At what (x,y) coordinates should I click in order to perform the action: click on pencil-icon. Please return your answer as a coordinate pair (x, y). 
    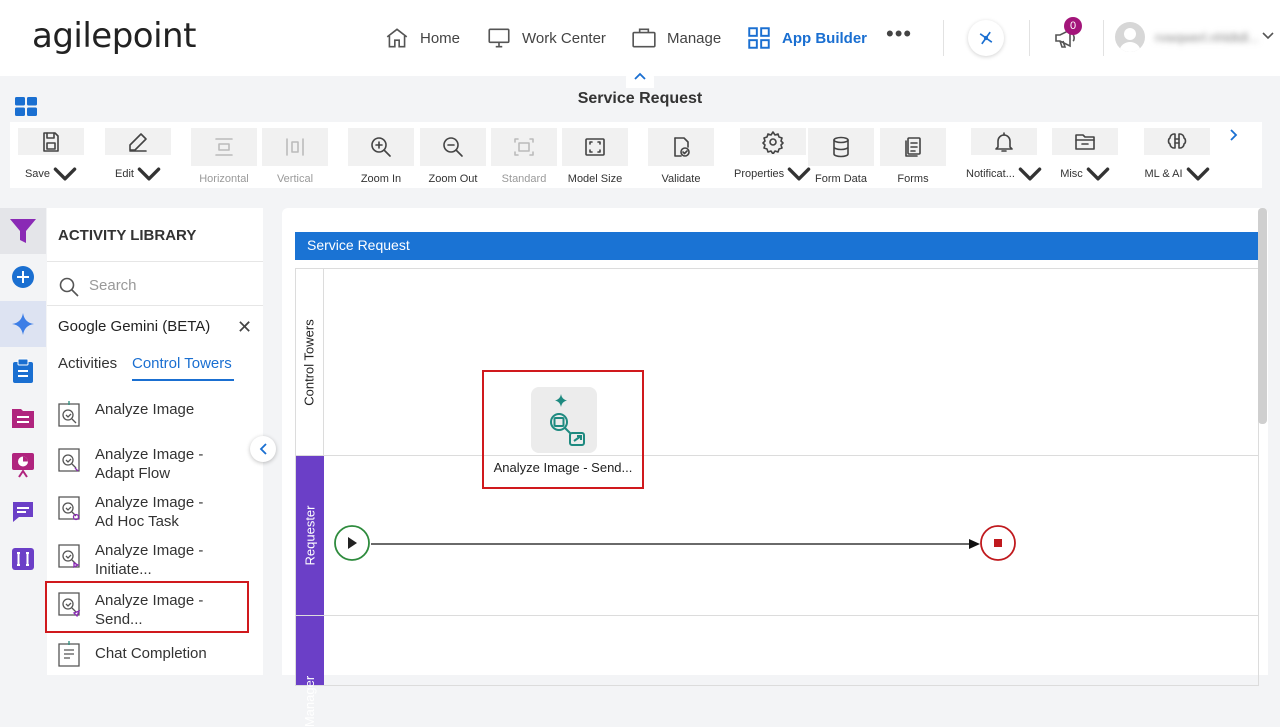
    Looking at the image, I should click on (138, 142).